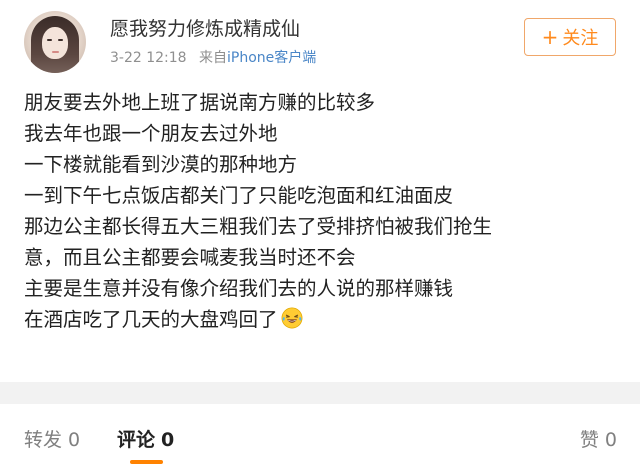  I want to click on tab-repost-label: 转发, so click(43, 440).